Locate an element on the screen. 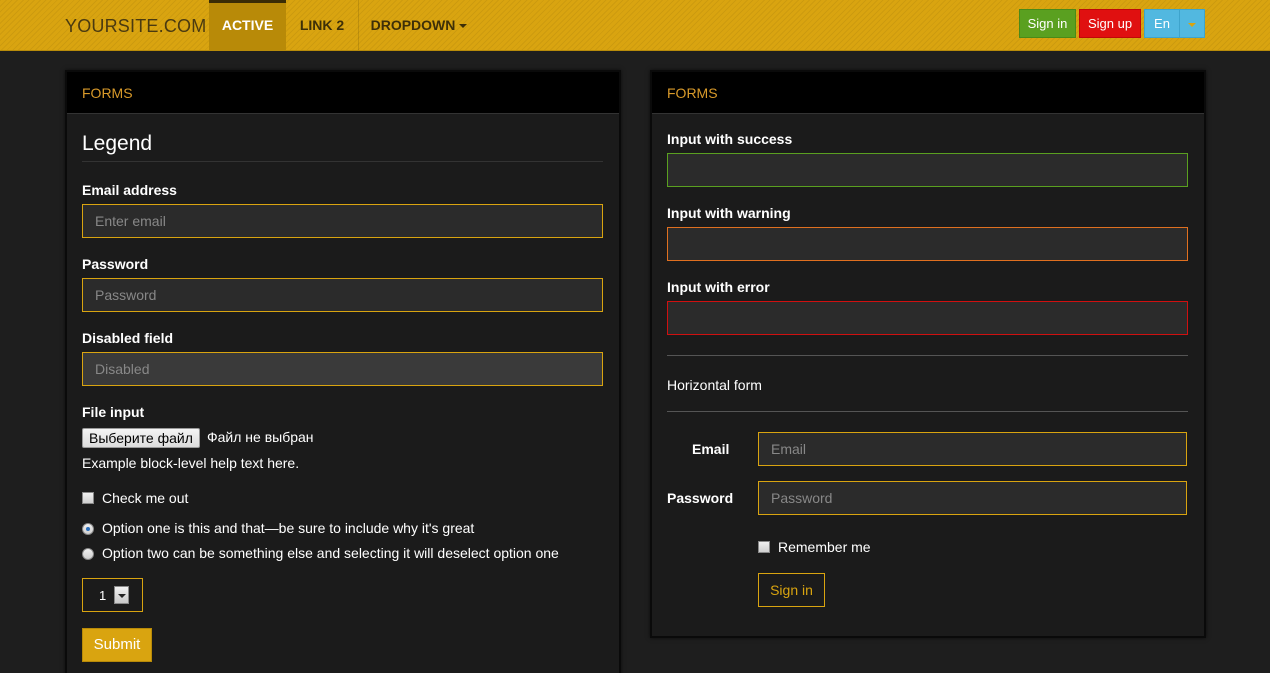 The width and height of the screenshot is (1270, 673). error-input is located at coordinates (927, 318).